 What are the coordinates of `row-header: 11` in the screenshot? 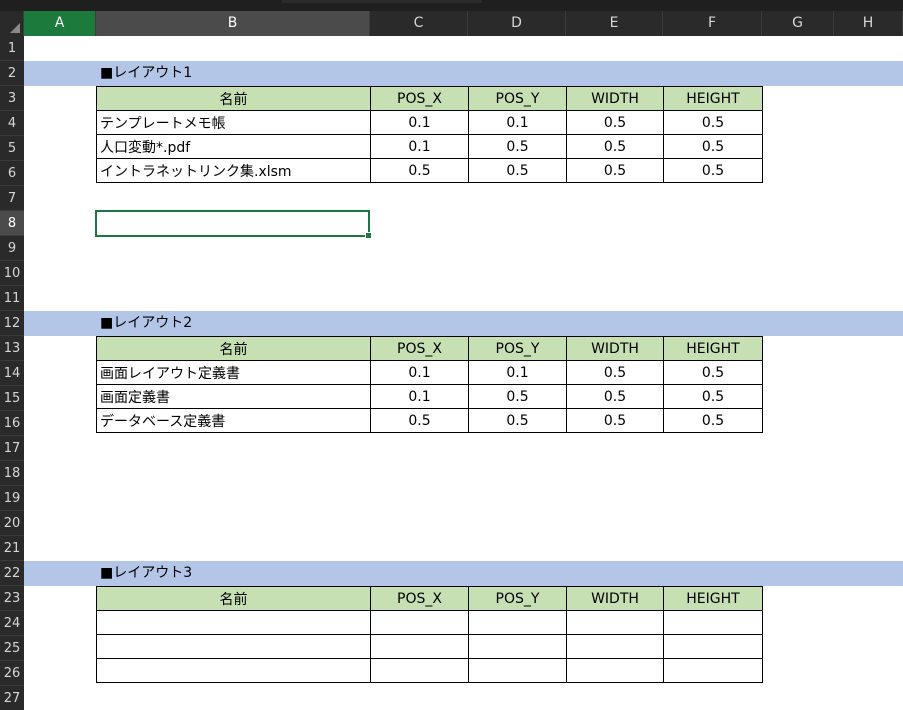 It's located at (12, 298).